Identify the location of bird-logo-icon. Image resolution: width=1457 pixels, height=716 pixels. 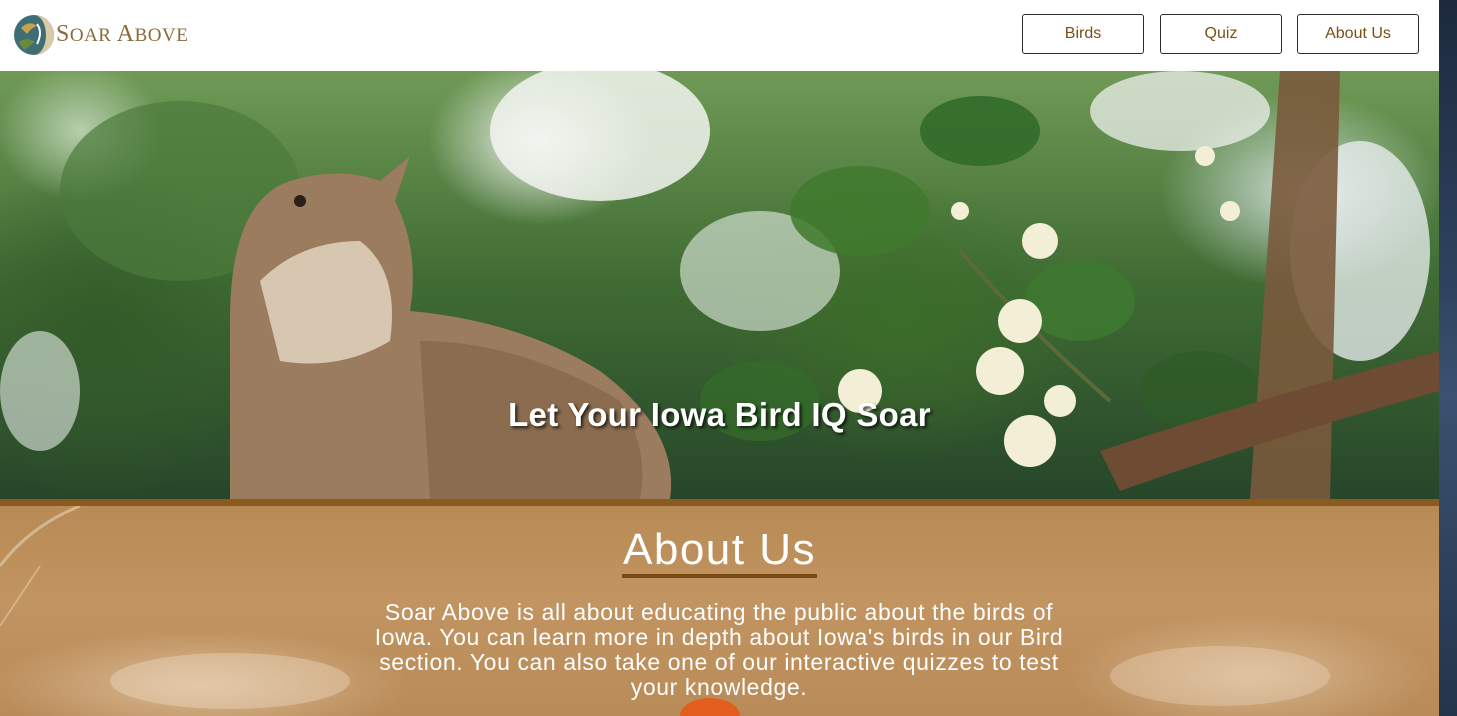
(34, 35).